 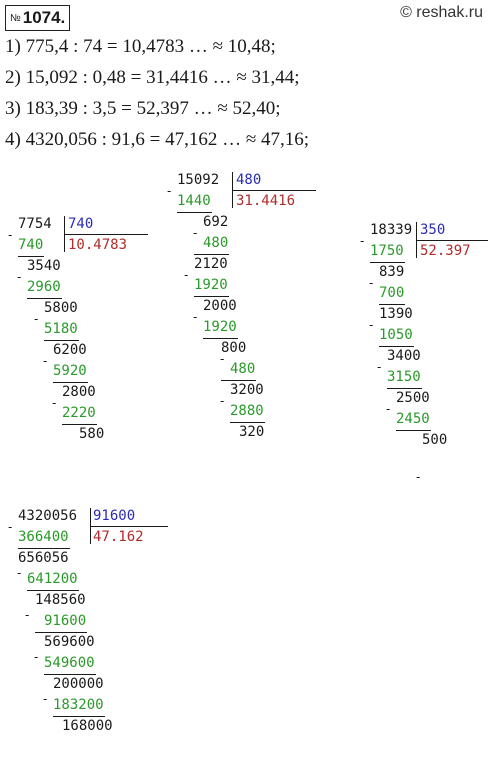 What do you see at coordinates (78, 684) in the screenshot?
I see `remainder-4: 200000` at bounding box center [78, 684].